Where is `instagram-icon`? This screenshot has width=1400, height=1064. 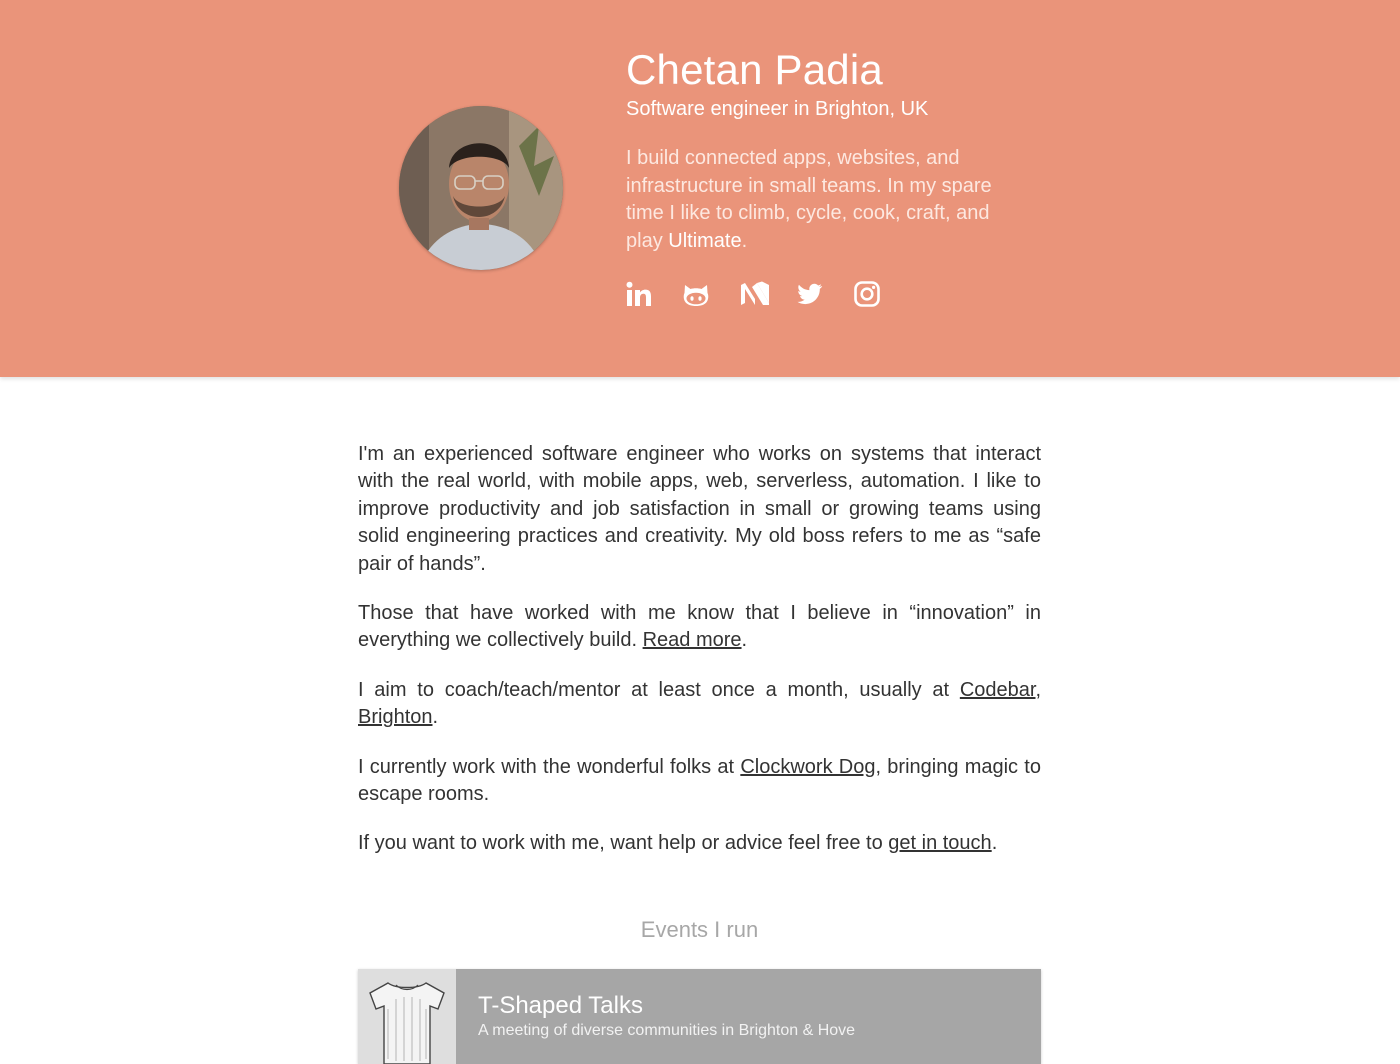
instagram-icon is located at coordinates (867, 294).